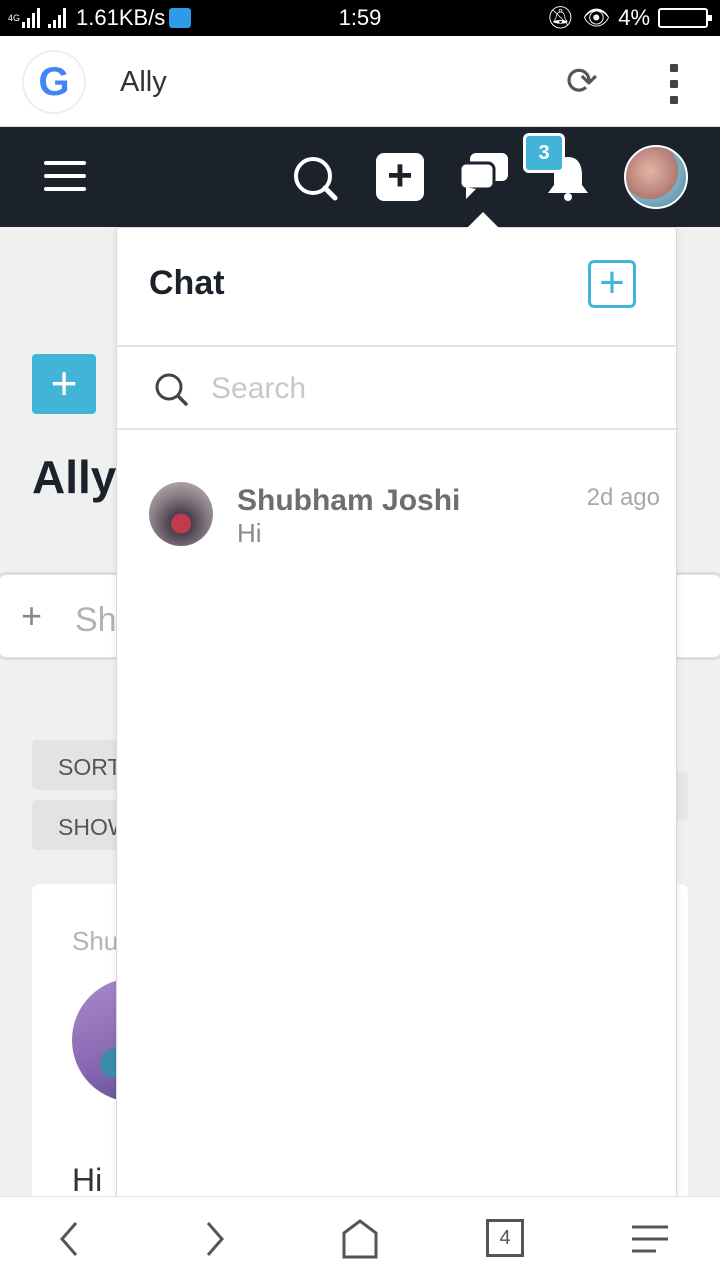 The image size is (720, 1280). I want to click on tabs-button: 4, so click(505, 1238).